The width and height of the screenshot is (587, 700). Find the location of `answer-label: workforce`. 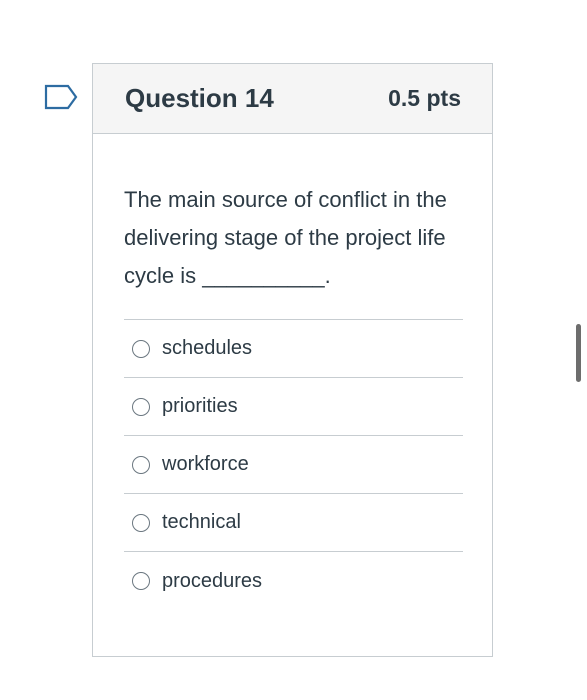

answer-label: workforce is located at coordinates (205, 464).